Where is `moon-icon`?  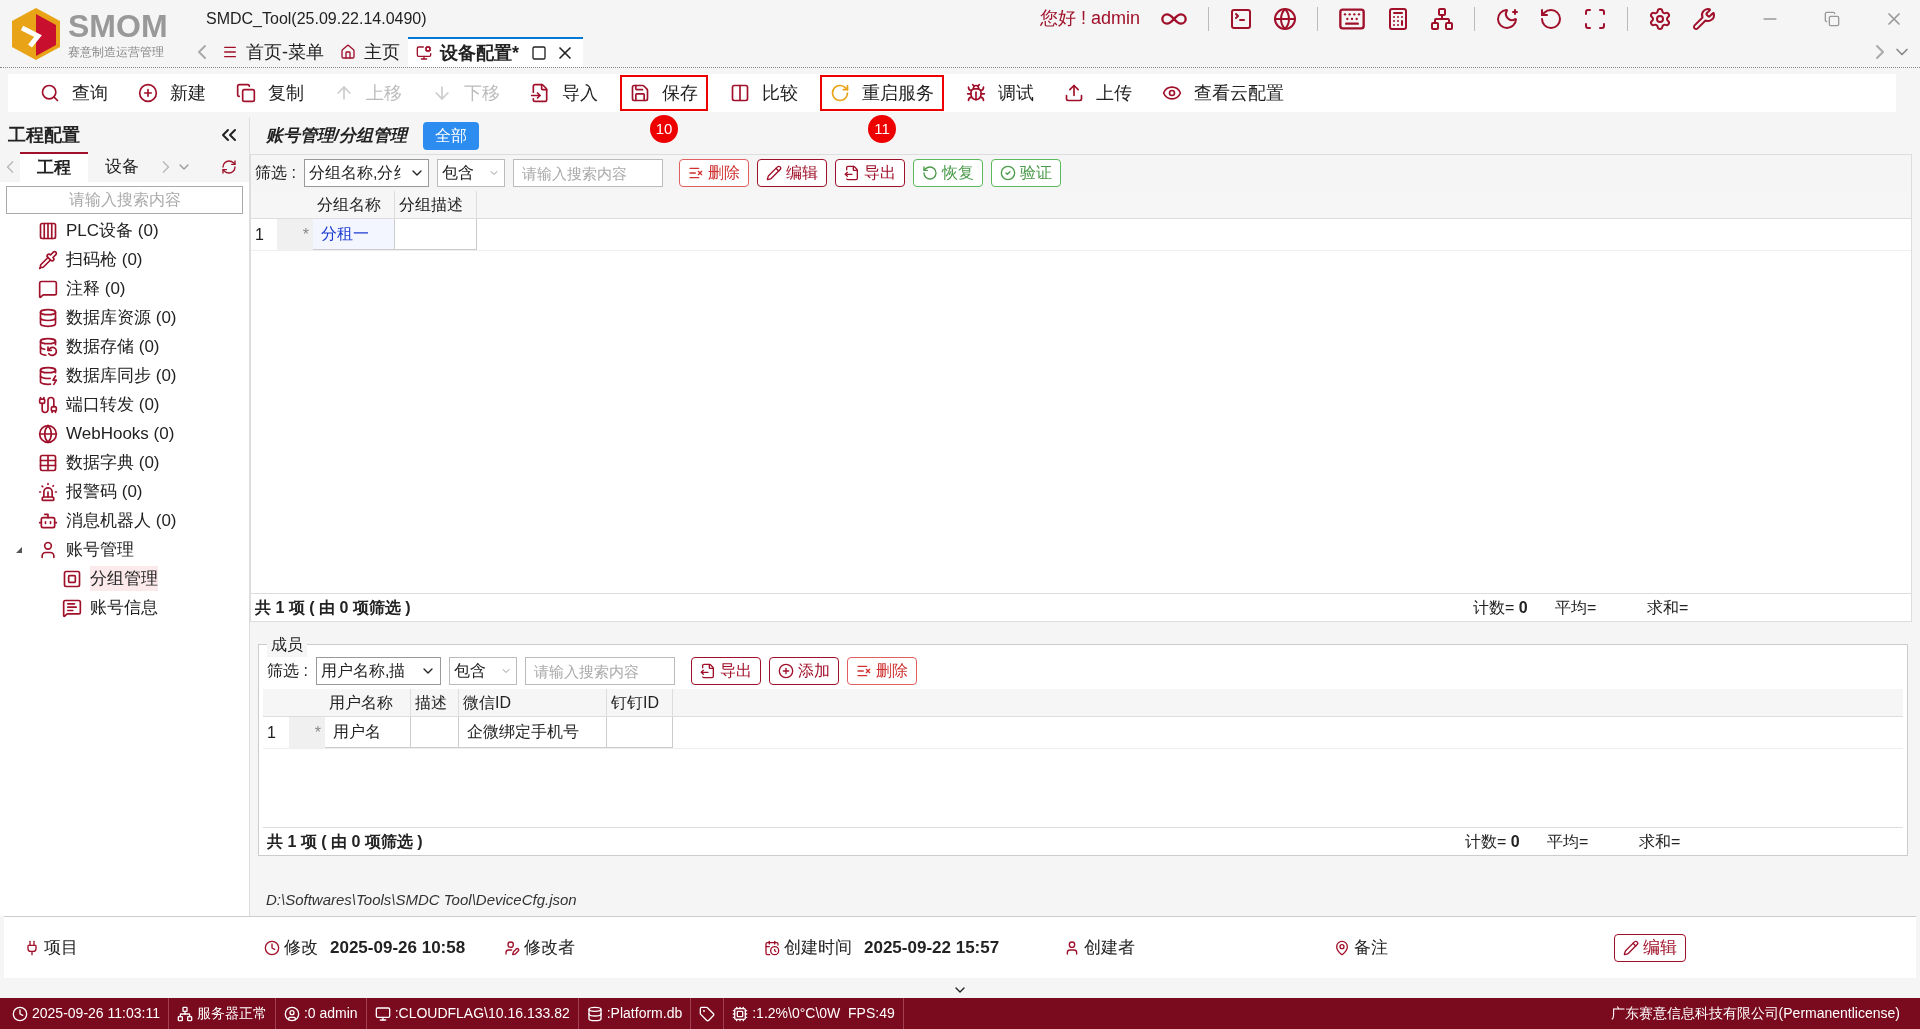 moon-icon is located at coordinates (1507, 18).